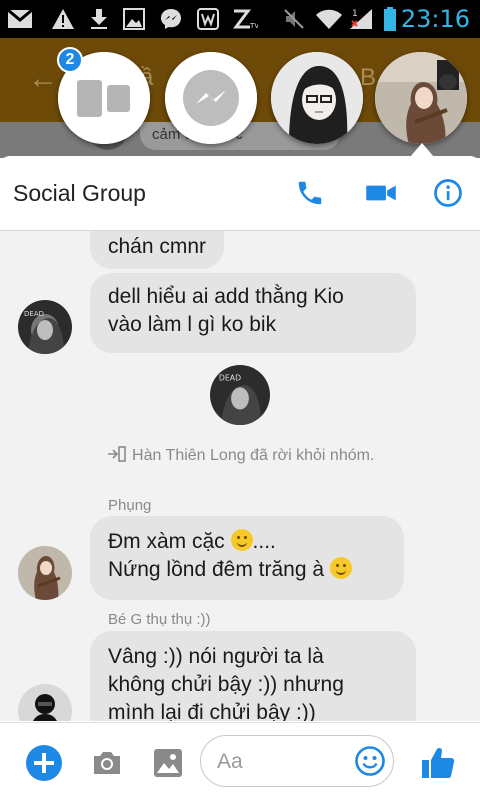 This screenshot has height=800, width=480. What do you see at coordinates (216, 656) in the screenshot?
I see `message-line: Vâng :)) nói người ta là` at bounding box center [216, 656].